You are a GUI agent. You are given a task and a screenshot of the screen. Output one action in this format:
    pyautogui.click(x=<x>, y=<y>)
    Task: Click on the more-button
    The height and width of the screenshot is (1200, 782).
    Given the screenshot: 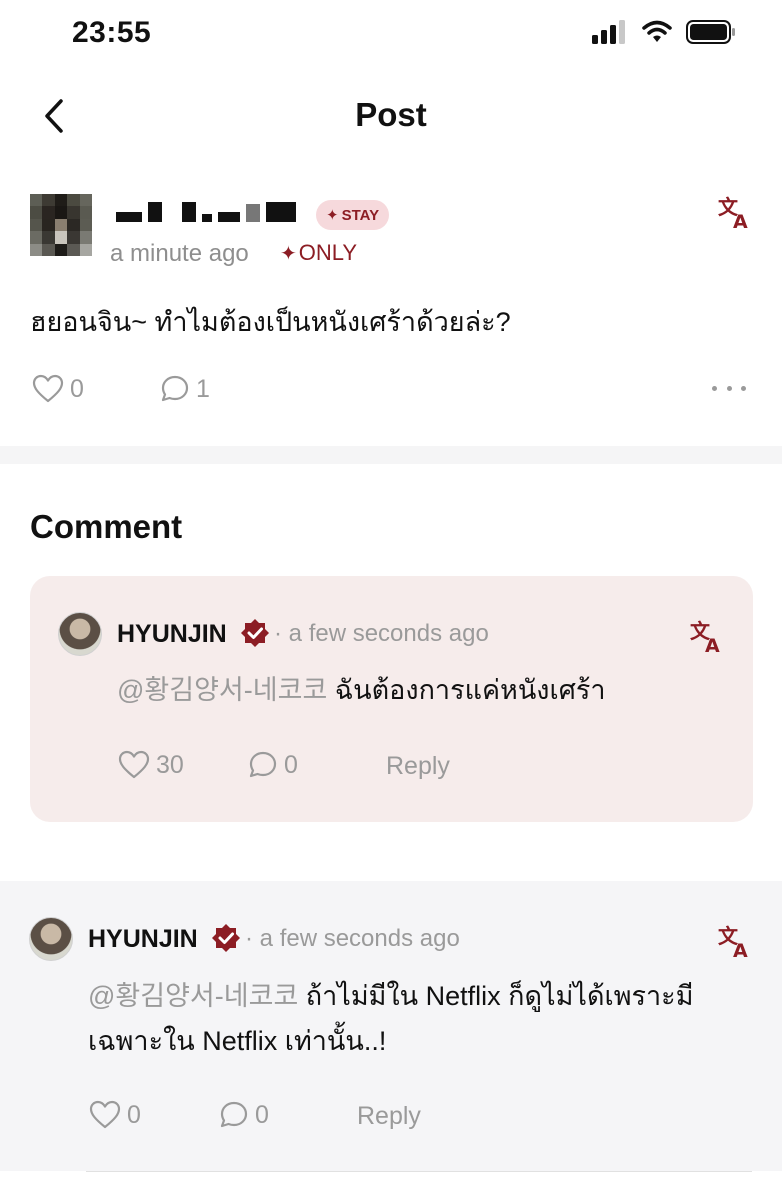 What is the action you would take?
    pyautogui.click(x=729, y=388)
    